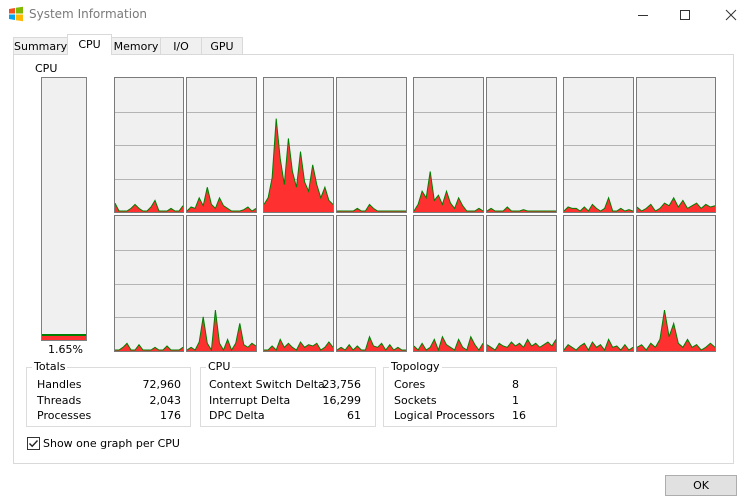 The height and width of the screenshot is (503, 746). Describe the element at coordinates (59, 400) in the screenshot. I see `threads-label: Threads` at that location.